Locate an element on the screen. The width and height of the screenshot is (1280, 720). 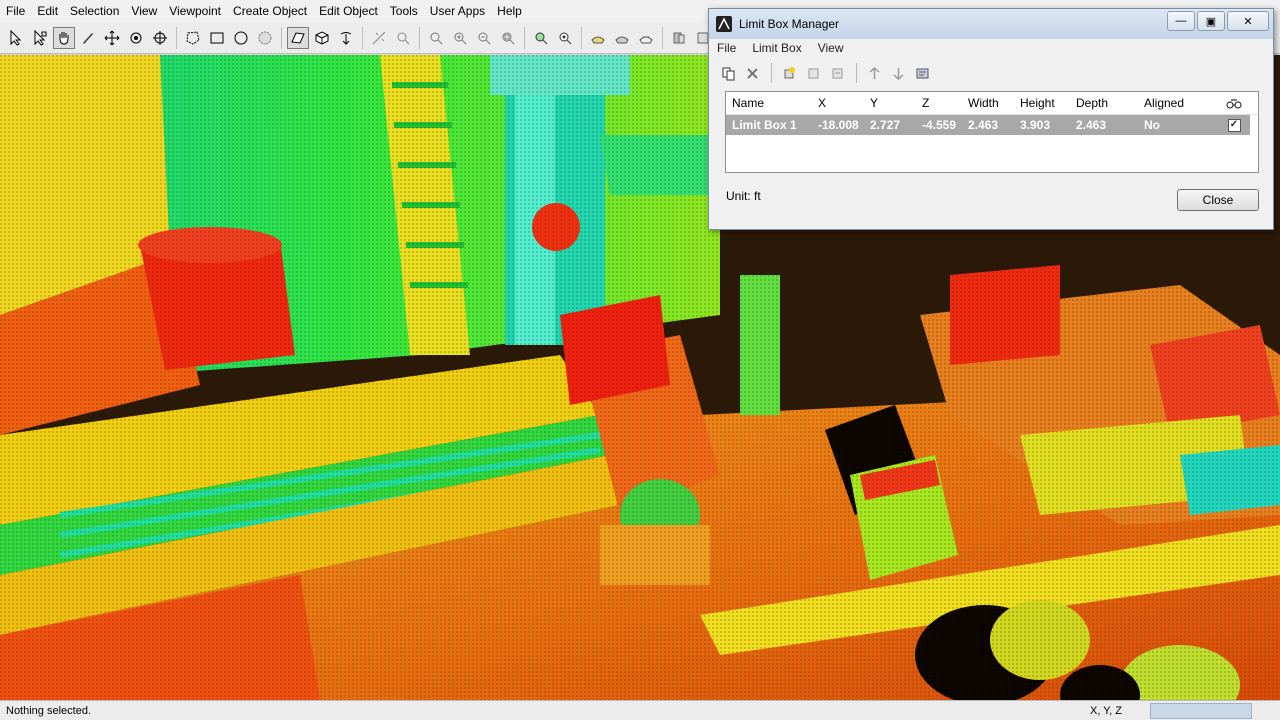
window-buttons: — ▣ ✕ is located at coordinates (1217, 21).